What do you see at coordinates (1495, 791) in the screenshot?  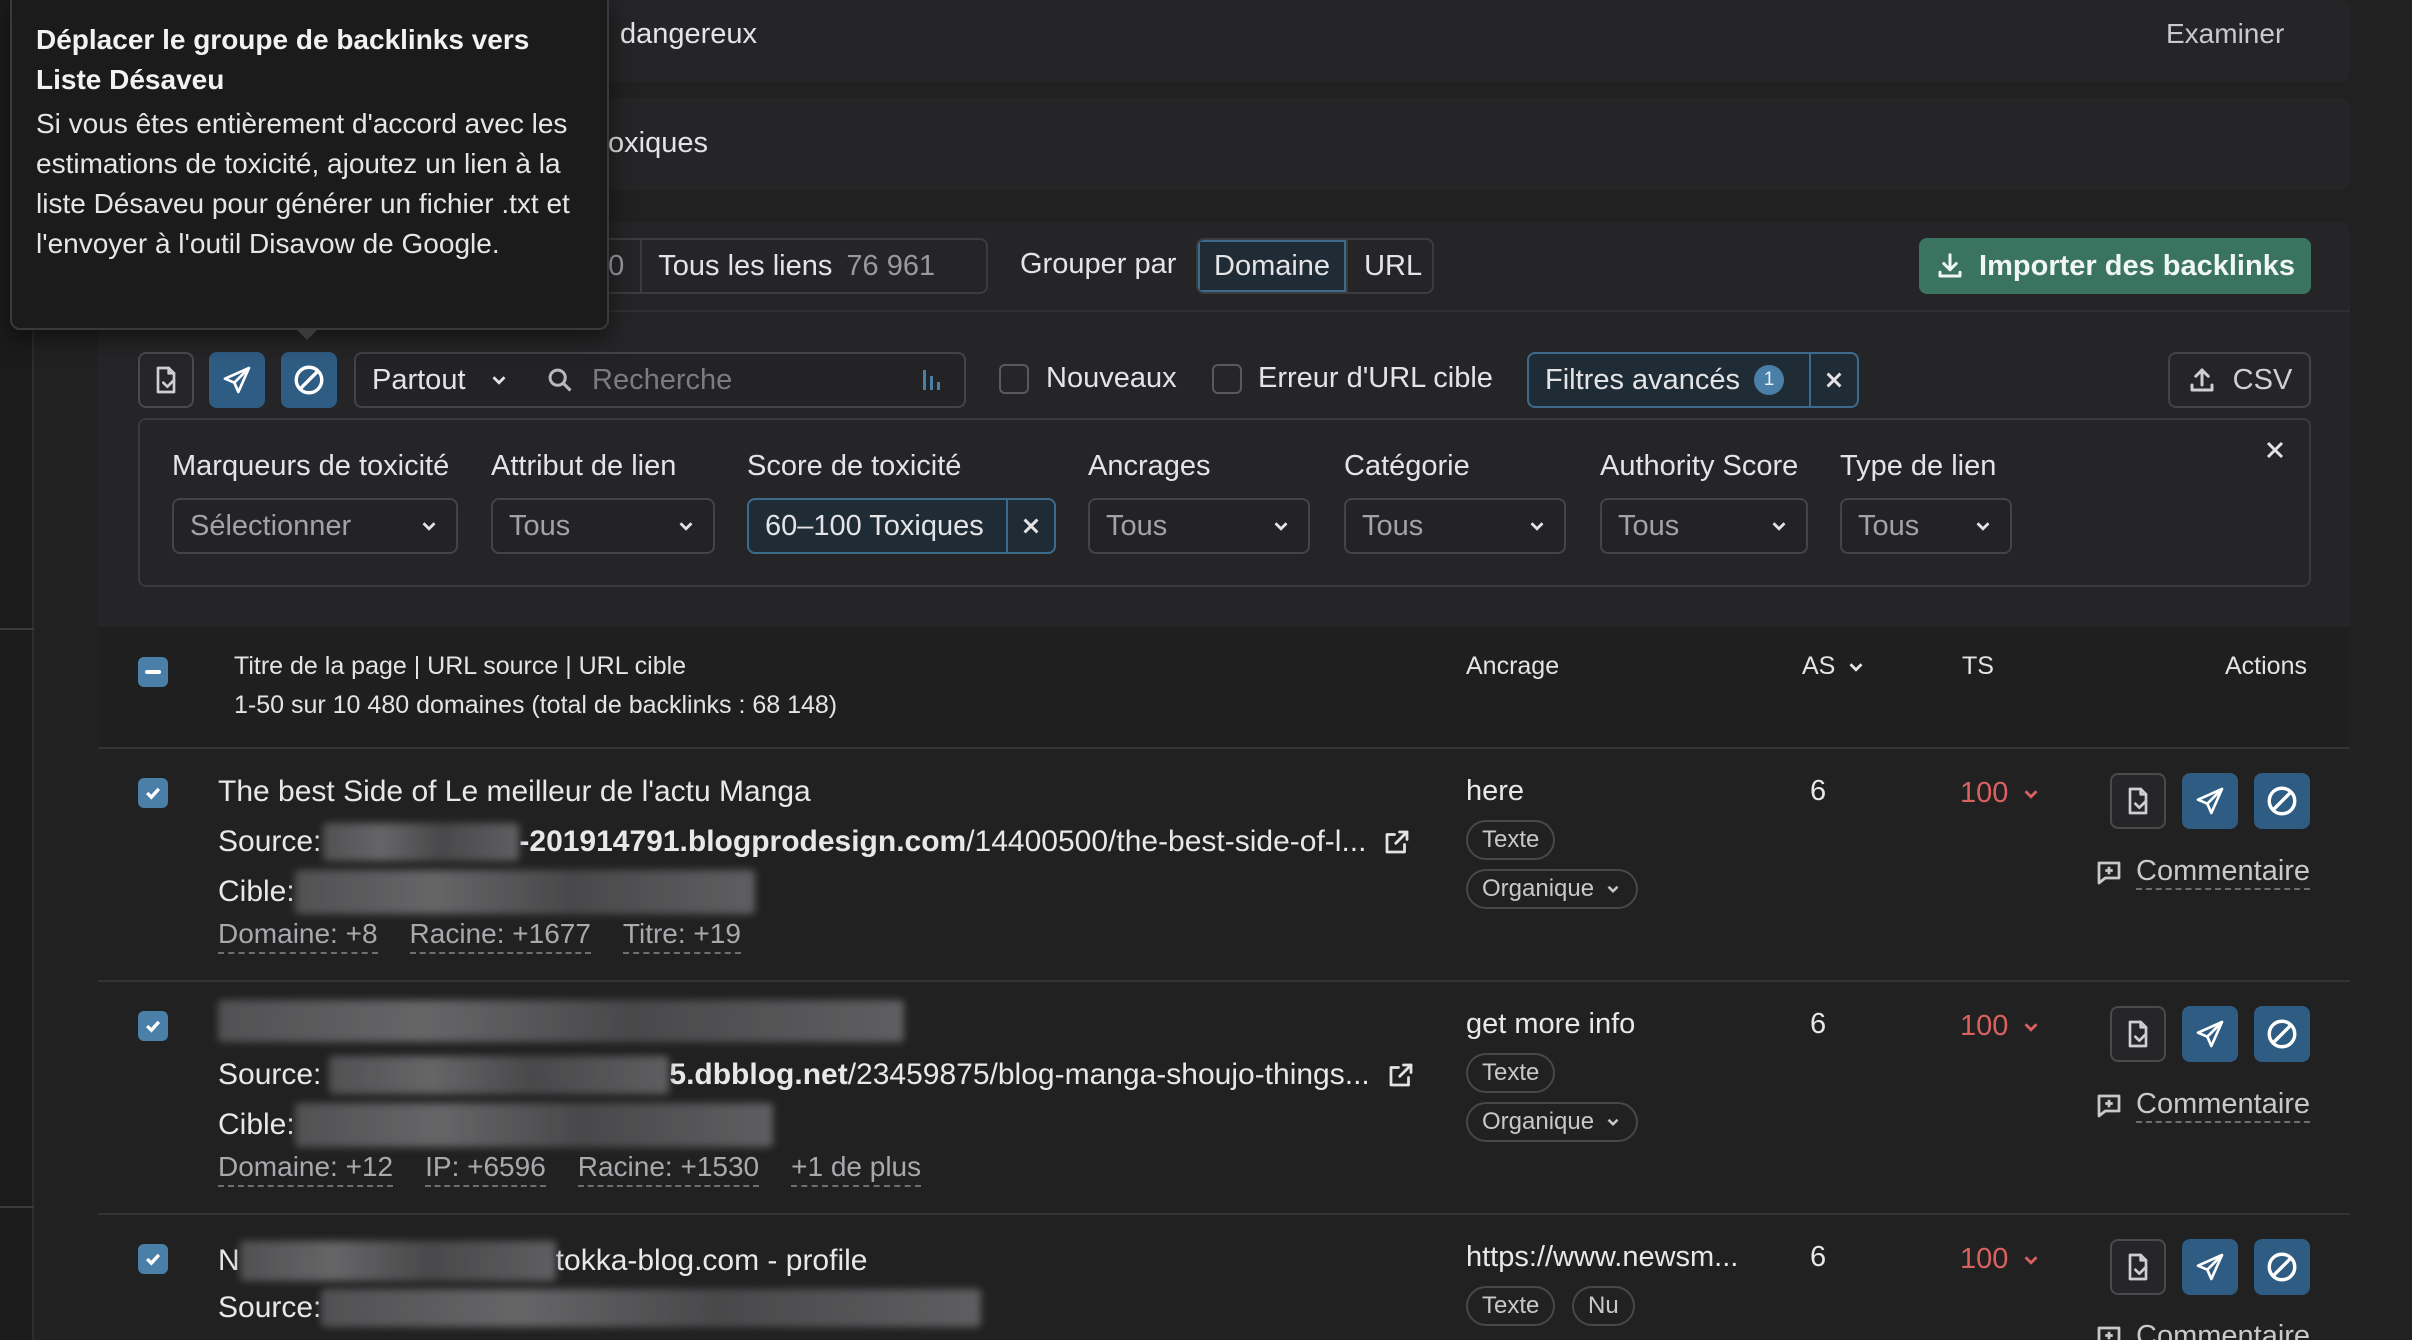 I see `row-anchor-text: here` at bounding box center [1495, 791].